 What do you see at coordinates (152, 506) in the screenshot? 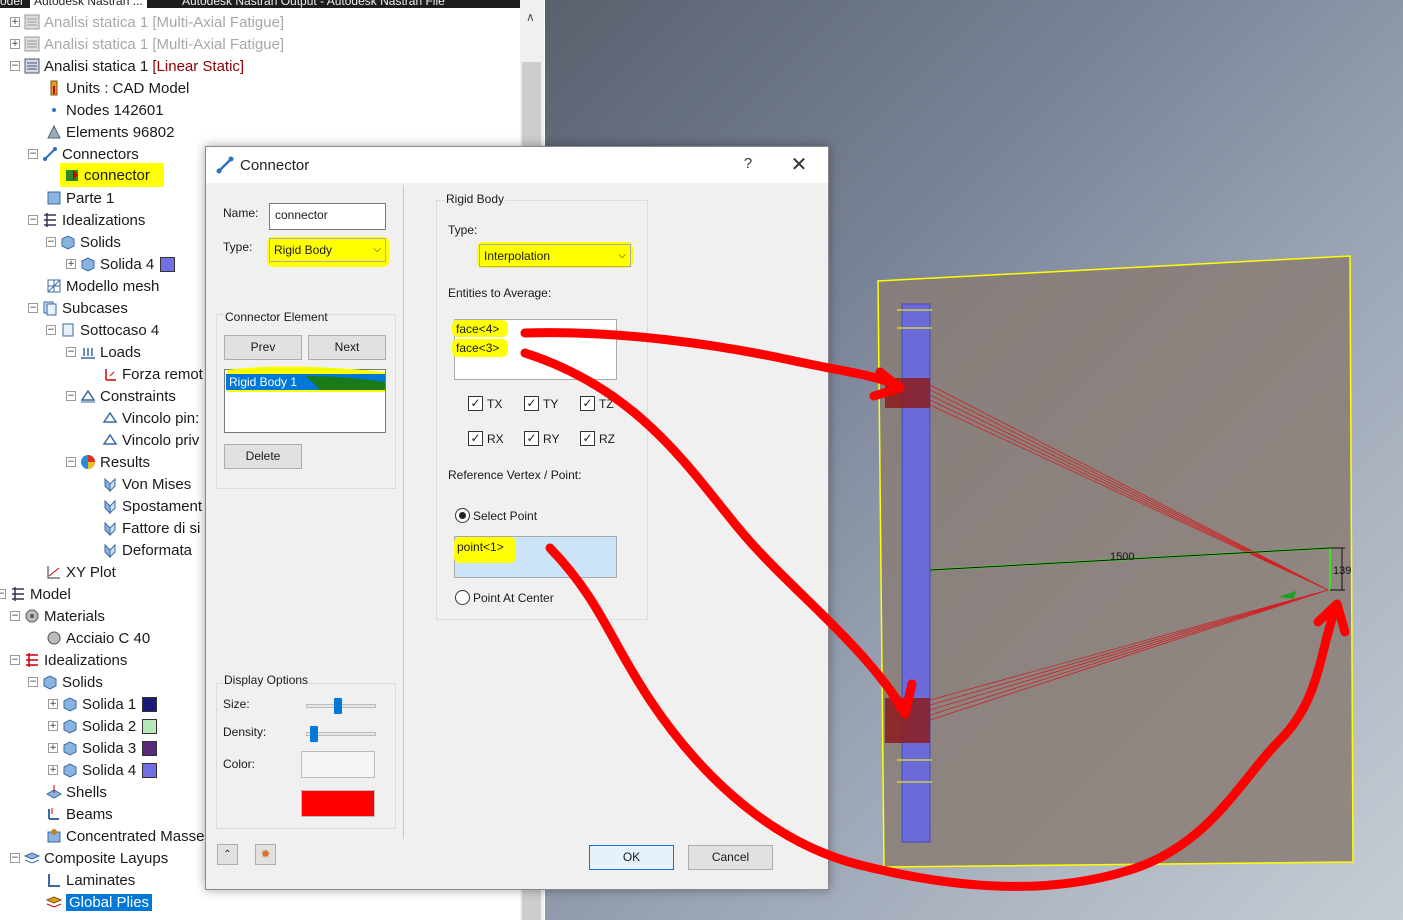
I see `tree-spostamento: Spostament` at bounding box center [152, 506].